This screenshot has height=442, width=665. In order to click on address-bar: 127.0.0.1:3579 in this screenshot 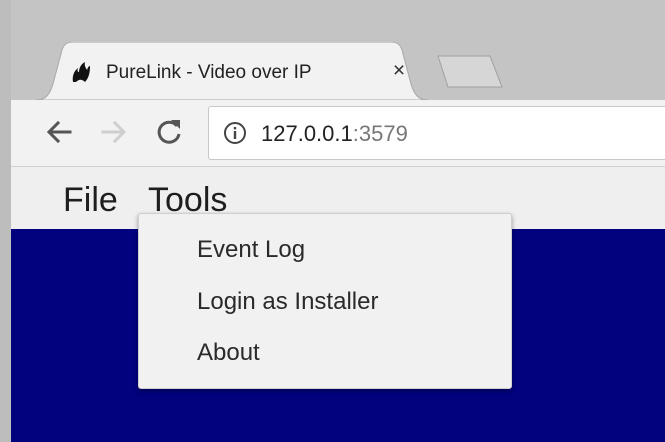, I will do `click(436, 133)`.